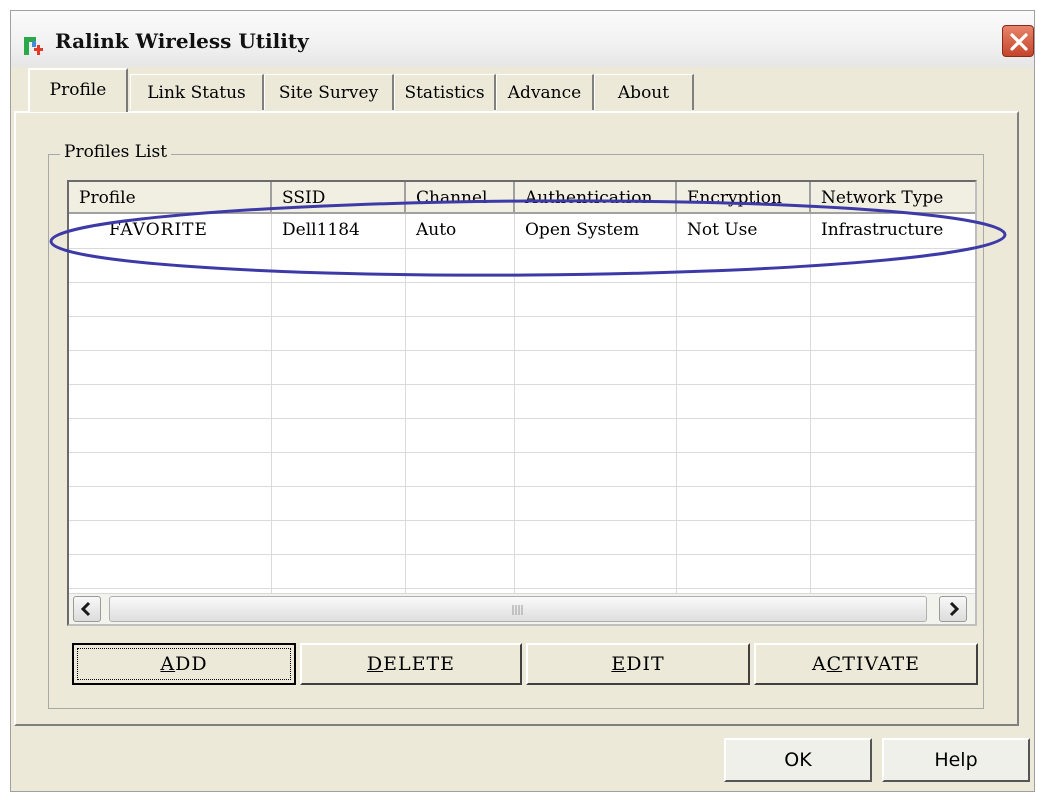  Describe the element at coordinates (619, 664) in the screenshot. I see `edit-mnemonic: E` at that location.